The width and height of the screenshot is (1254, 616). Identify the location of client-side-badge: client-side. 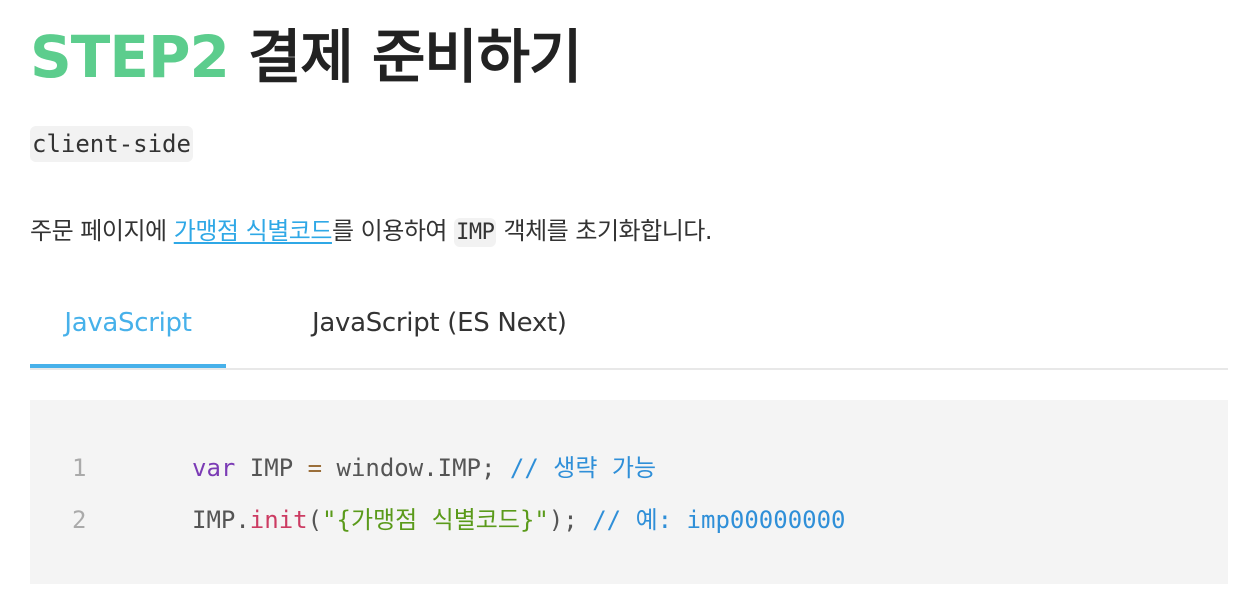
(111, 144).